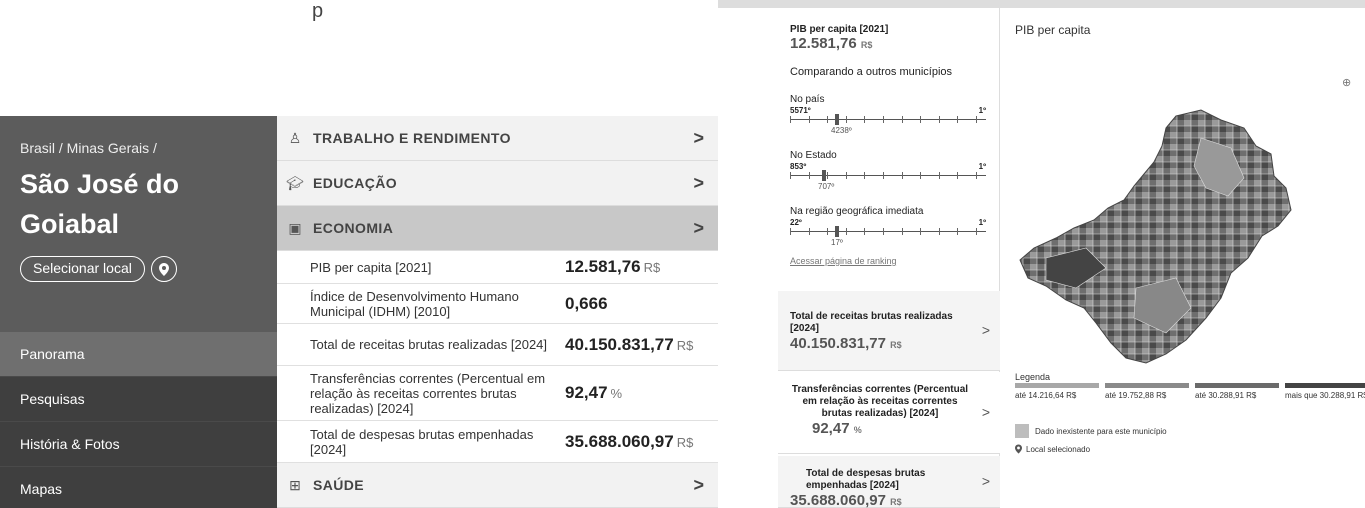  Describe the element at coordinates (163, 269) in the screenshot. I see `location-button` at that location.